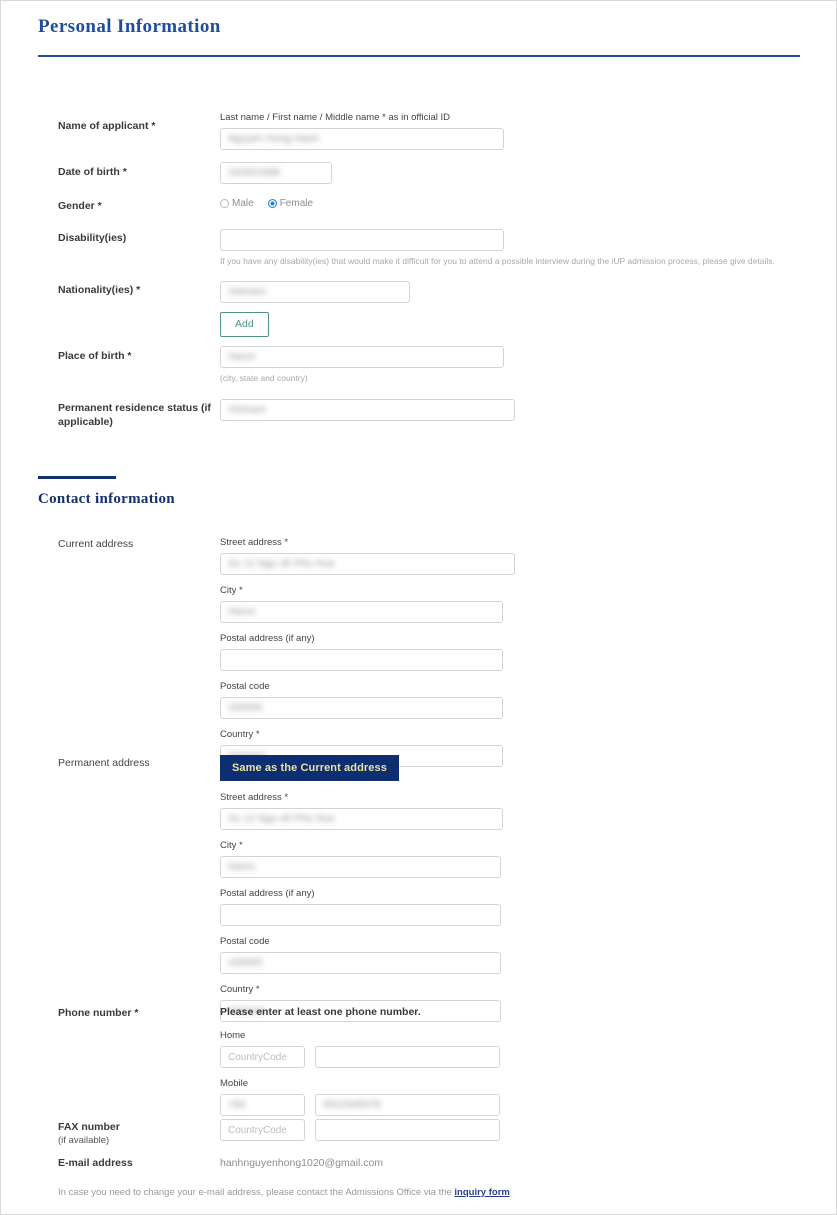  What do you see at coordinates (276, 173) in the screenshot?
I see `date-of-birth-input` at bounding box center [276, 173].